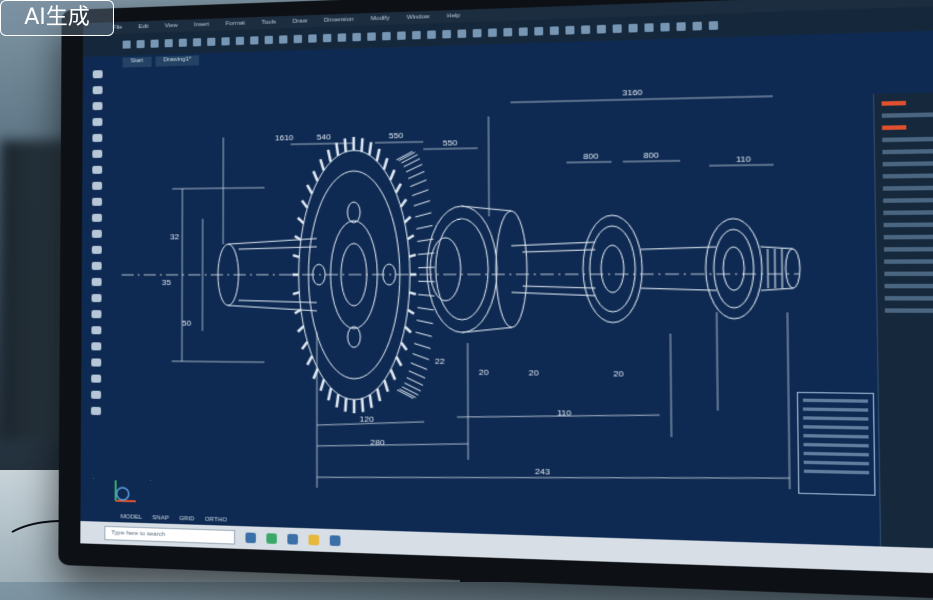  Describe the element at coordinates (324, 137) in the screenshot. I see `dim-label: 540` at that location.